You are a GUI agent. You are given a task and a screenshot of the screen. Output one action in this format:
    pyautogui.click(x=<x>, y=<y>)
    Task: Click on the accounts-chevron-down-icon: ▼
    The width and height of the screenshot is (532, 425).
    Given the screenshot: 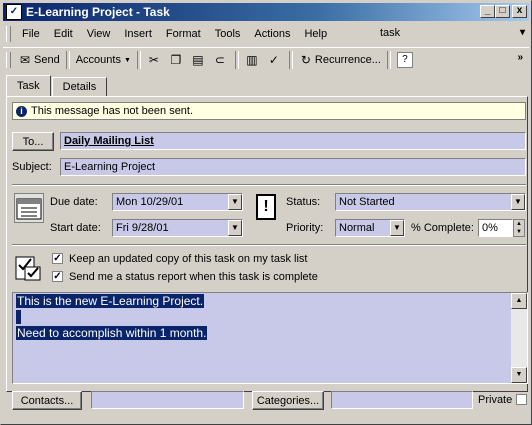 What is the action you would take?
    pyautogui.click(x=127, y=60)
    